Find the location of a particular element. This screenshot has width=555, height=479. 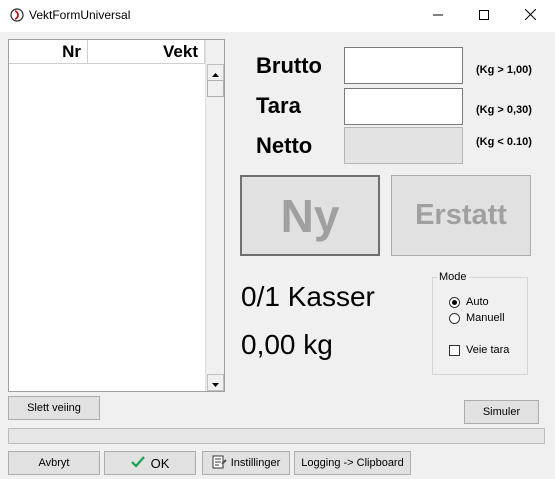

manuell-label: Manuell is located at coordinates (485, 318).